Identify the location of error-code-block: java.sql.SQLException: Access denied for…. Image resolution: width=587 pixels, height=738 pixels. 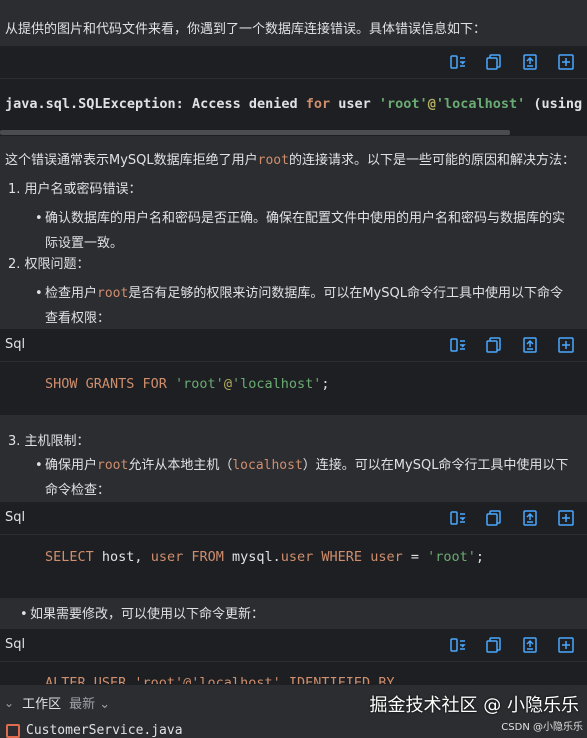
(293, 91).